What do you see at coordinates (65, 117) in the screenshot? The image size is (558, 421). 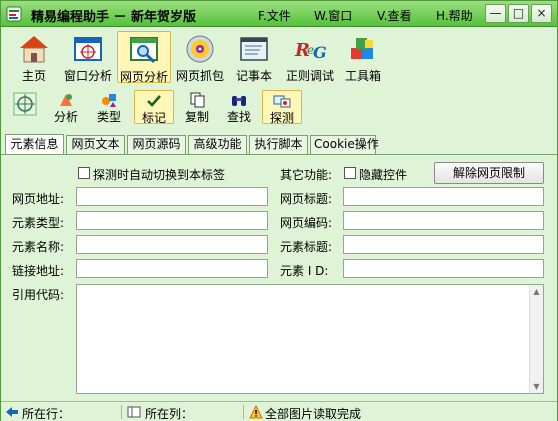 I see `analyze-label: 分析` at bounding box center [65, 117].